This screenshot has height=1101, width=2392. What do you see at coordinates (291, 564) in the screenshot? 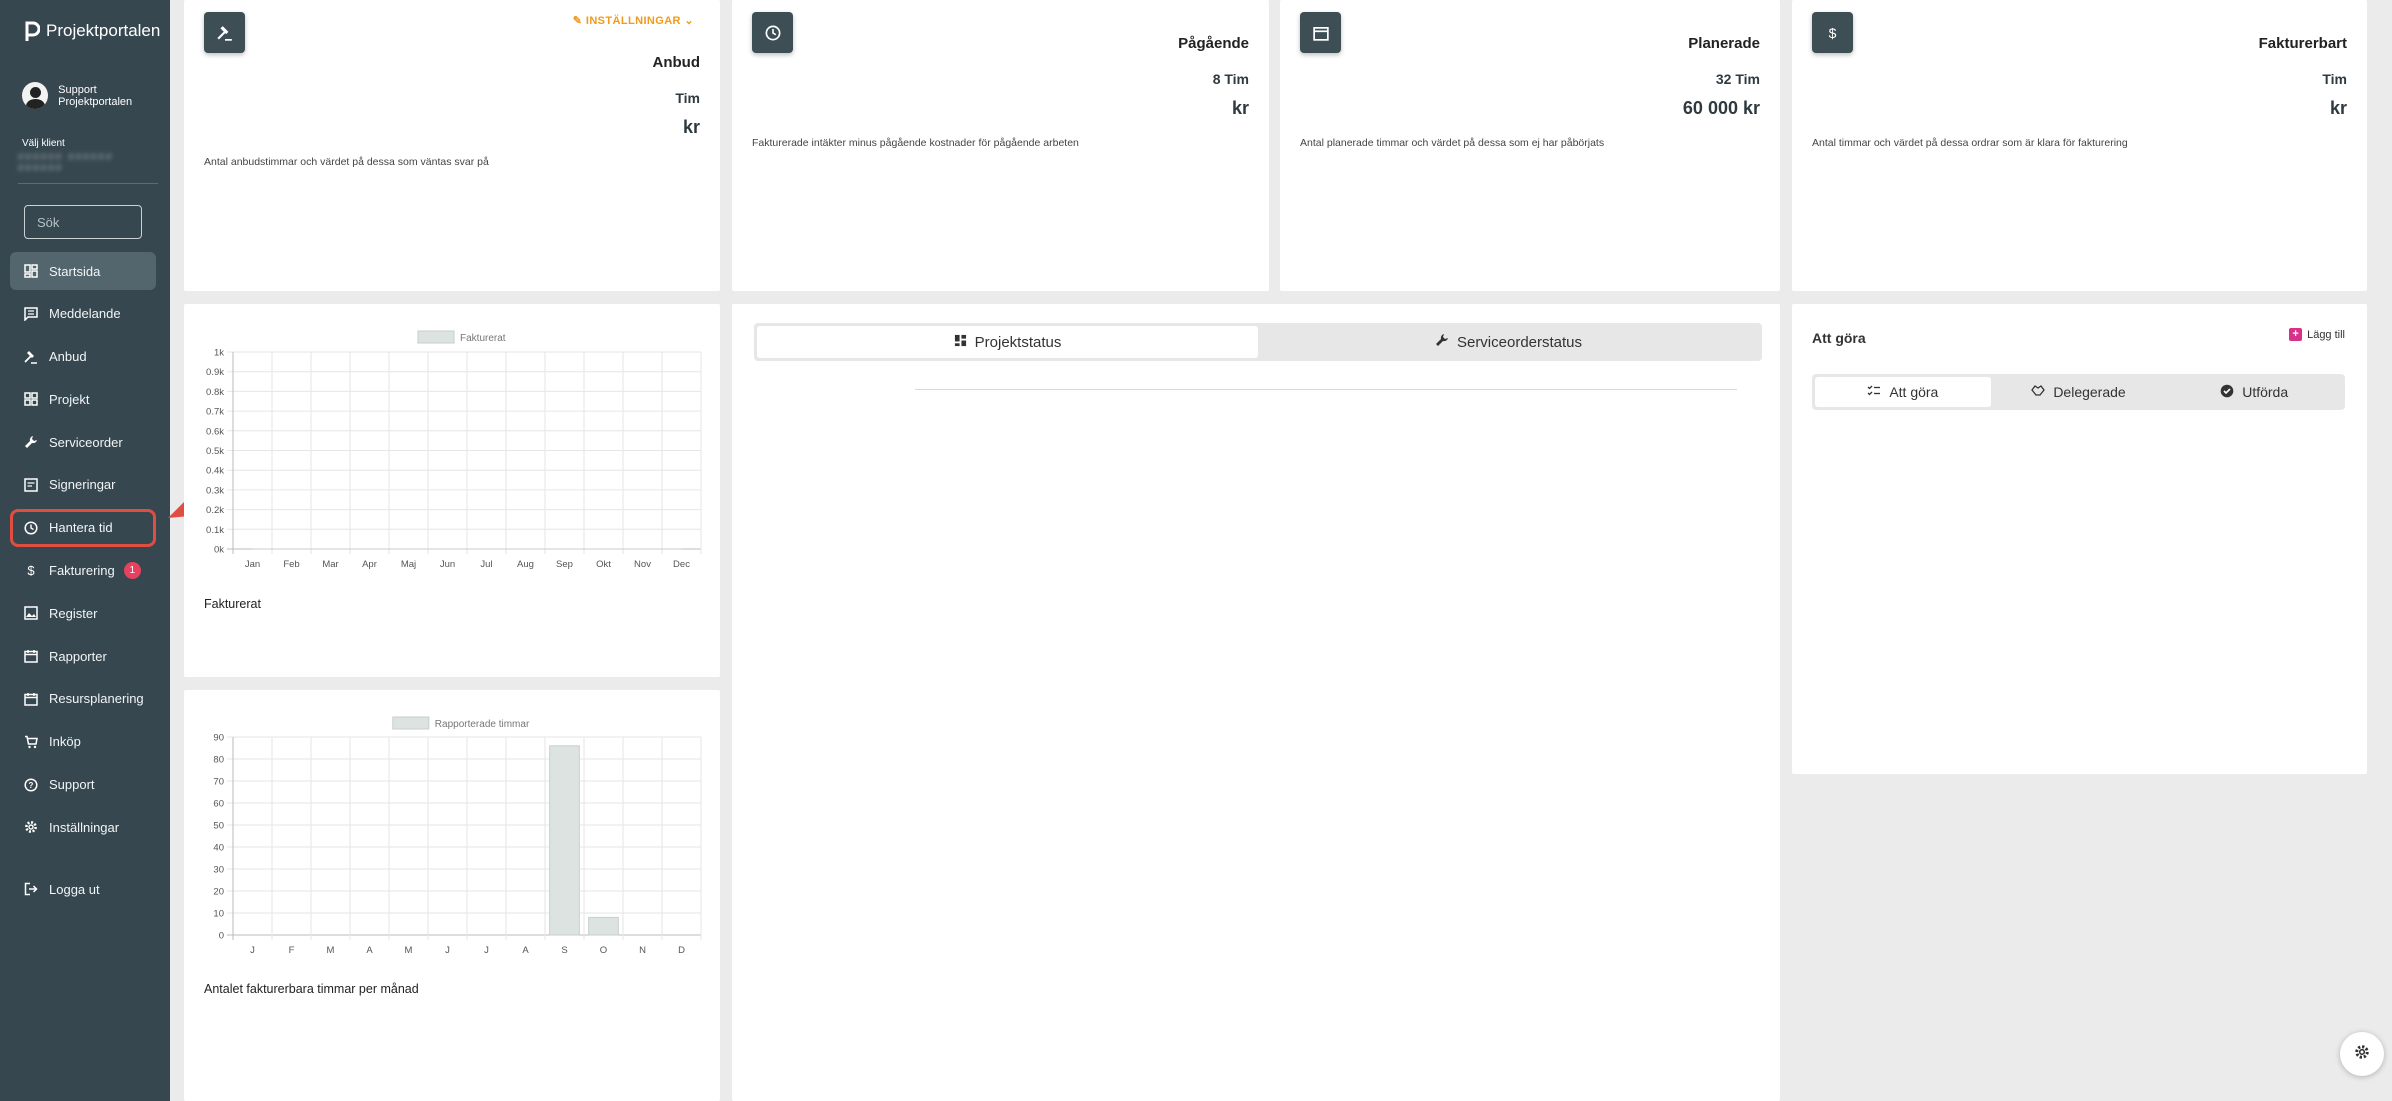
I see `x-tick-label: Feb` at bounding box center [291, 564].